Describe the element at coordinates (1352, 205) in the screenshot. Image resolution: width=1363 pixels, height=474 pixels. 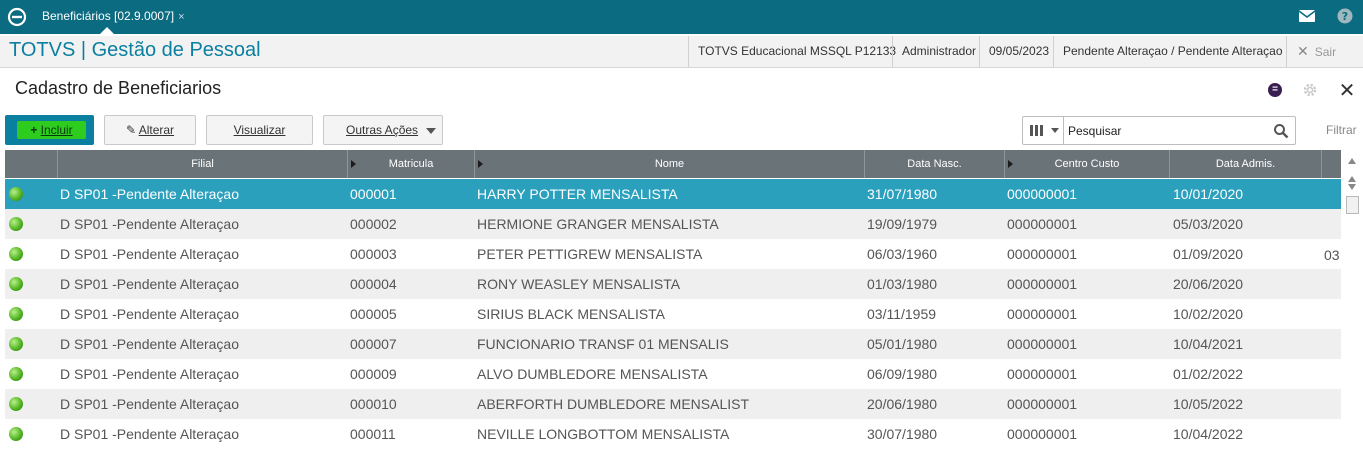
I see `scroll-thumb` at that location.